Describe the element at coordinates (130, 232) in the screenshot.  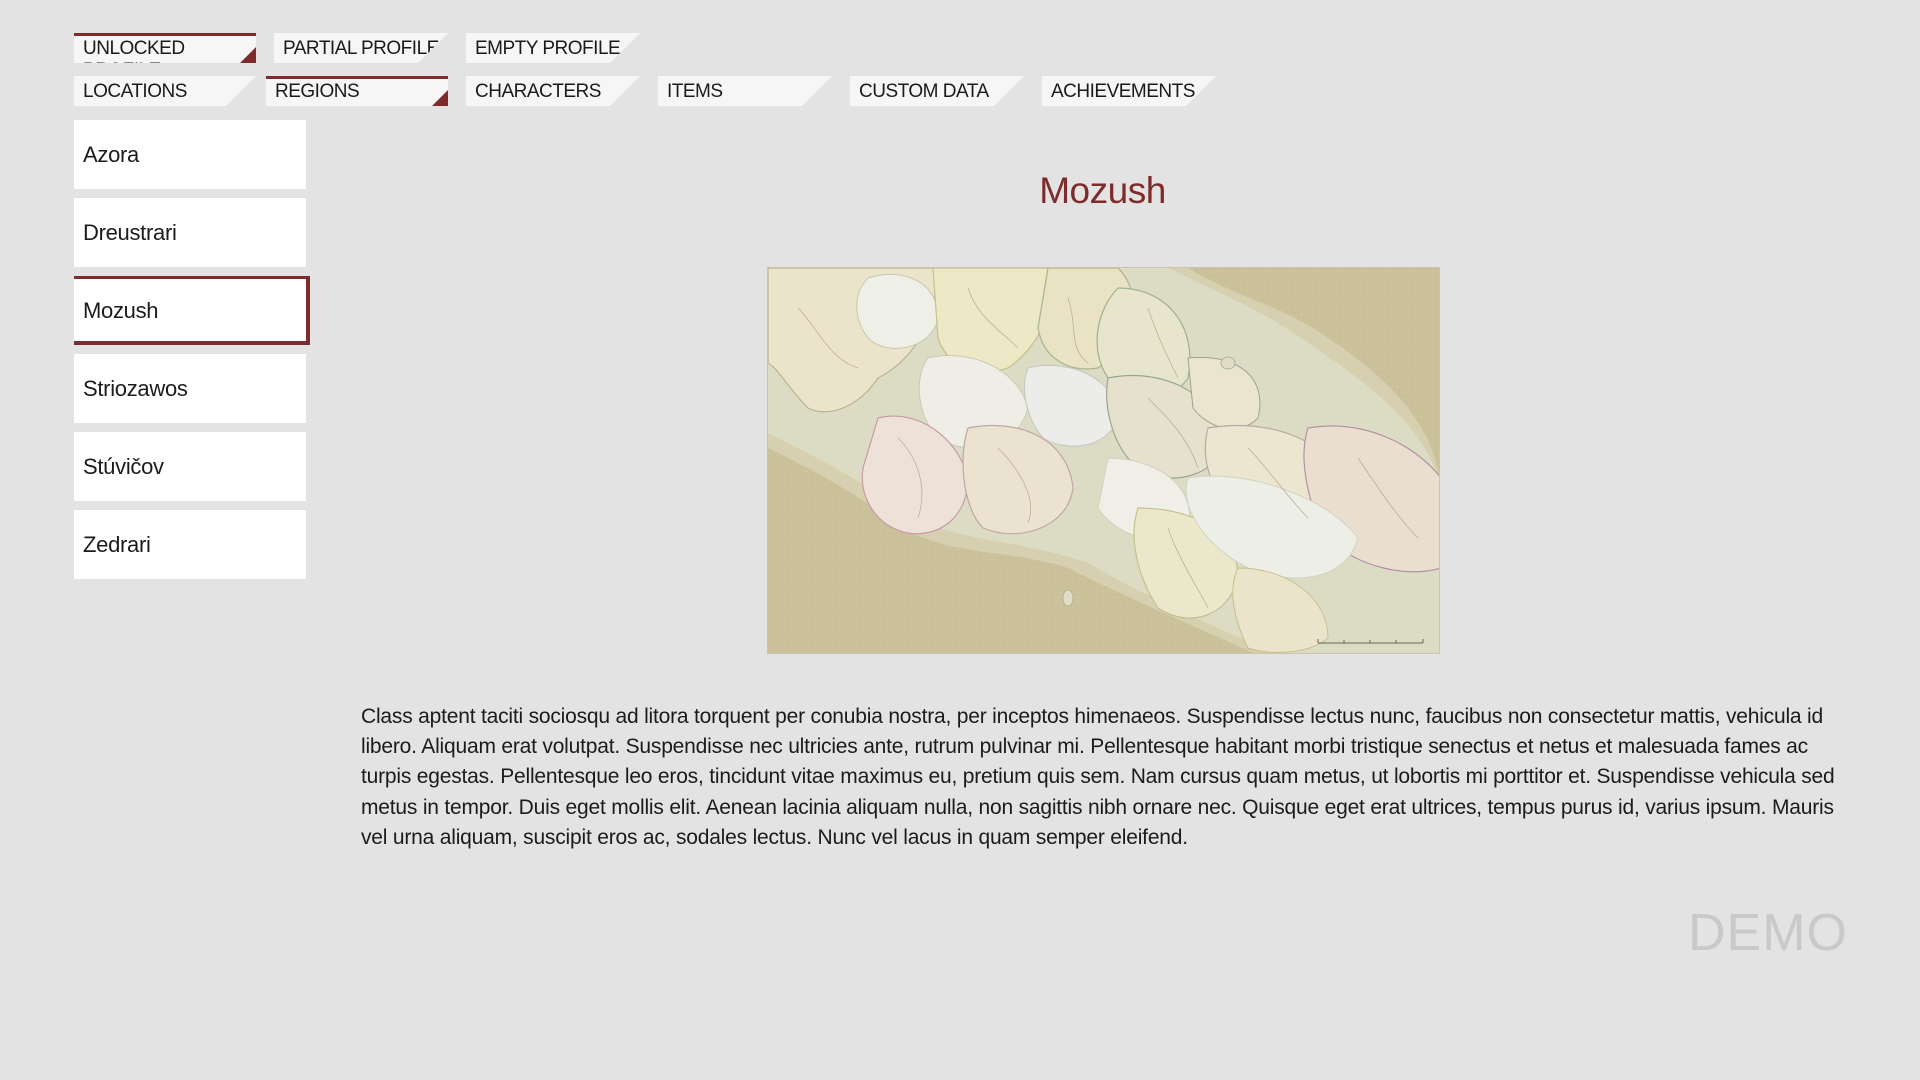
I see `list-item-label: Dreustrari` at that location.